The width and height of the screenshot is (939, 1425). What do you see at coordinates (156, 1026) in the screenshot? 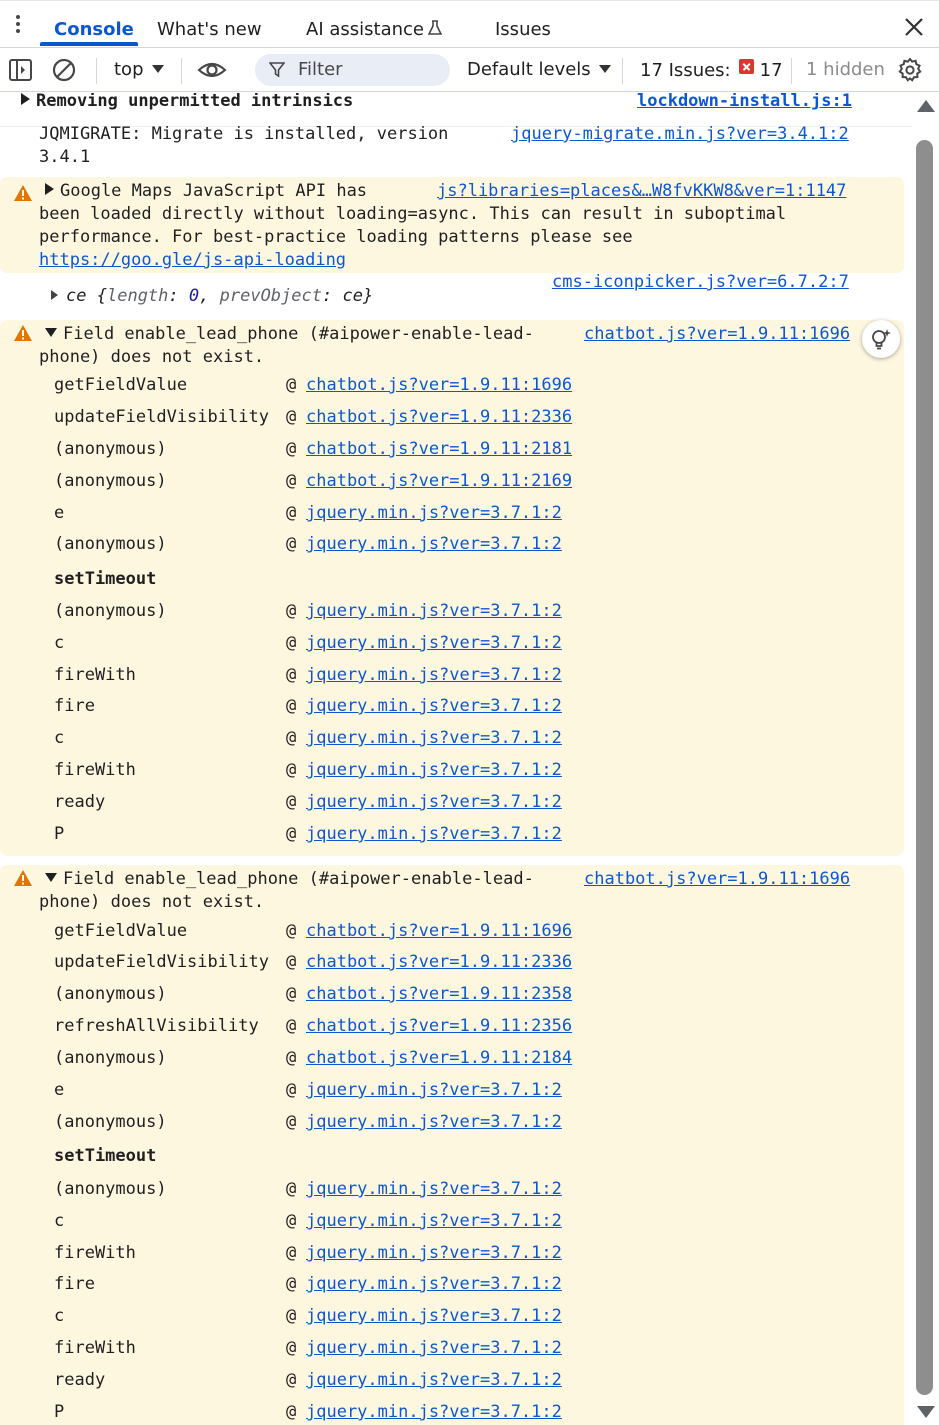
I see `stack-frame-name: refreshAllVisibility` at bounding box center [156, 1026].